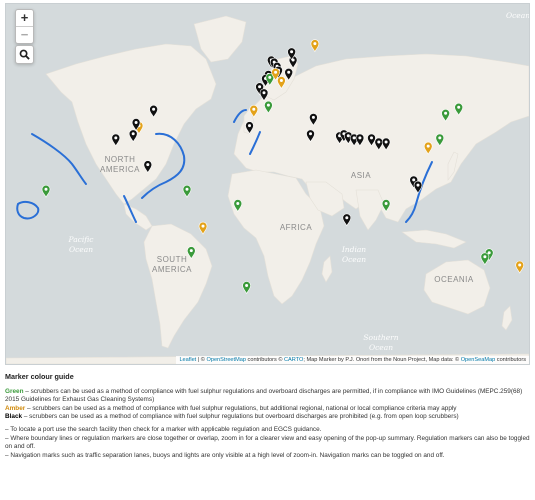 This screenshot has width=535, height=500. I want to click on attribution-tail: contributors, so click(510, 360).